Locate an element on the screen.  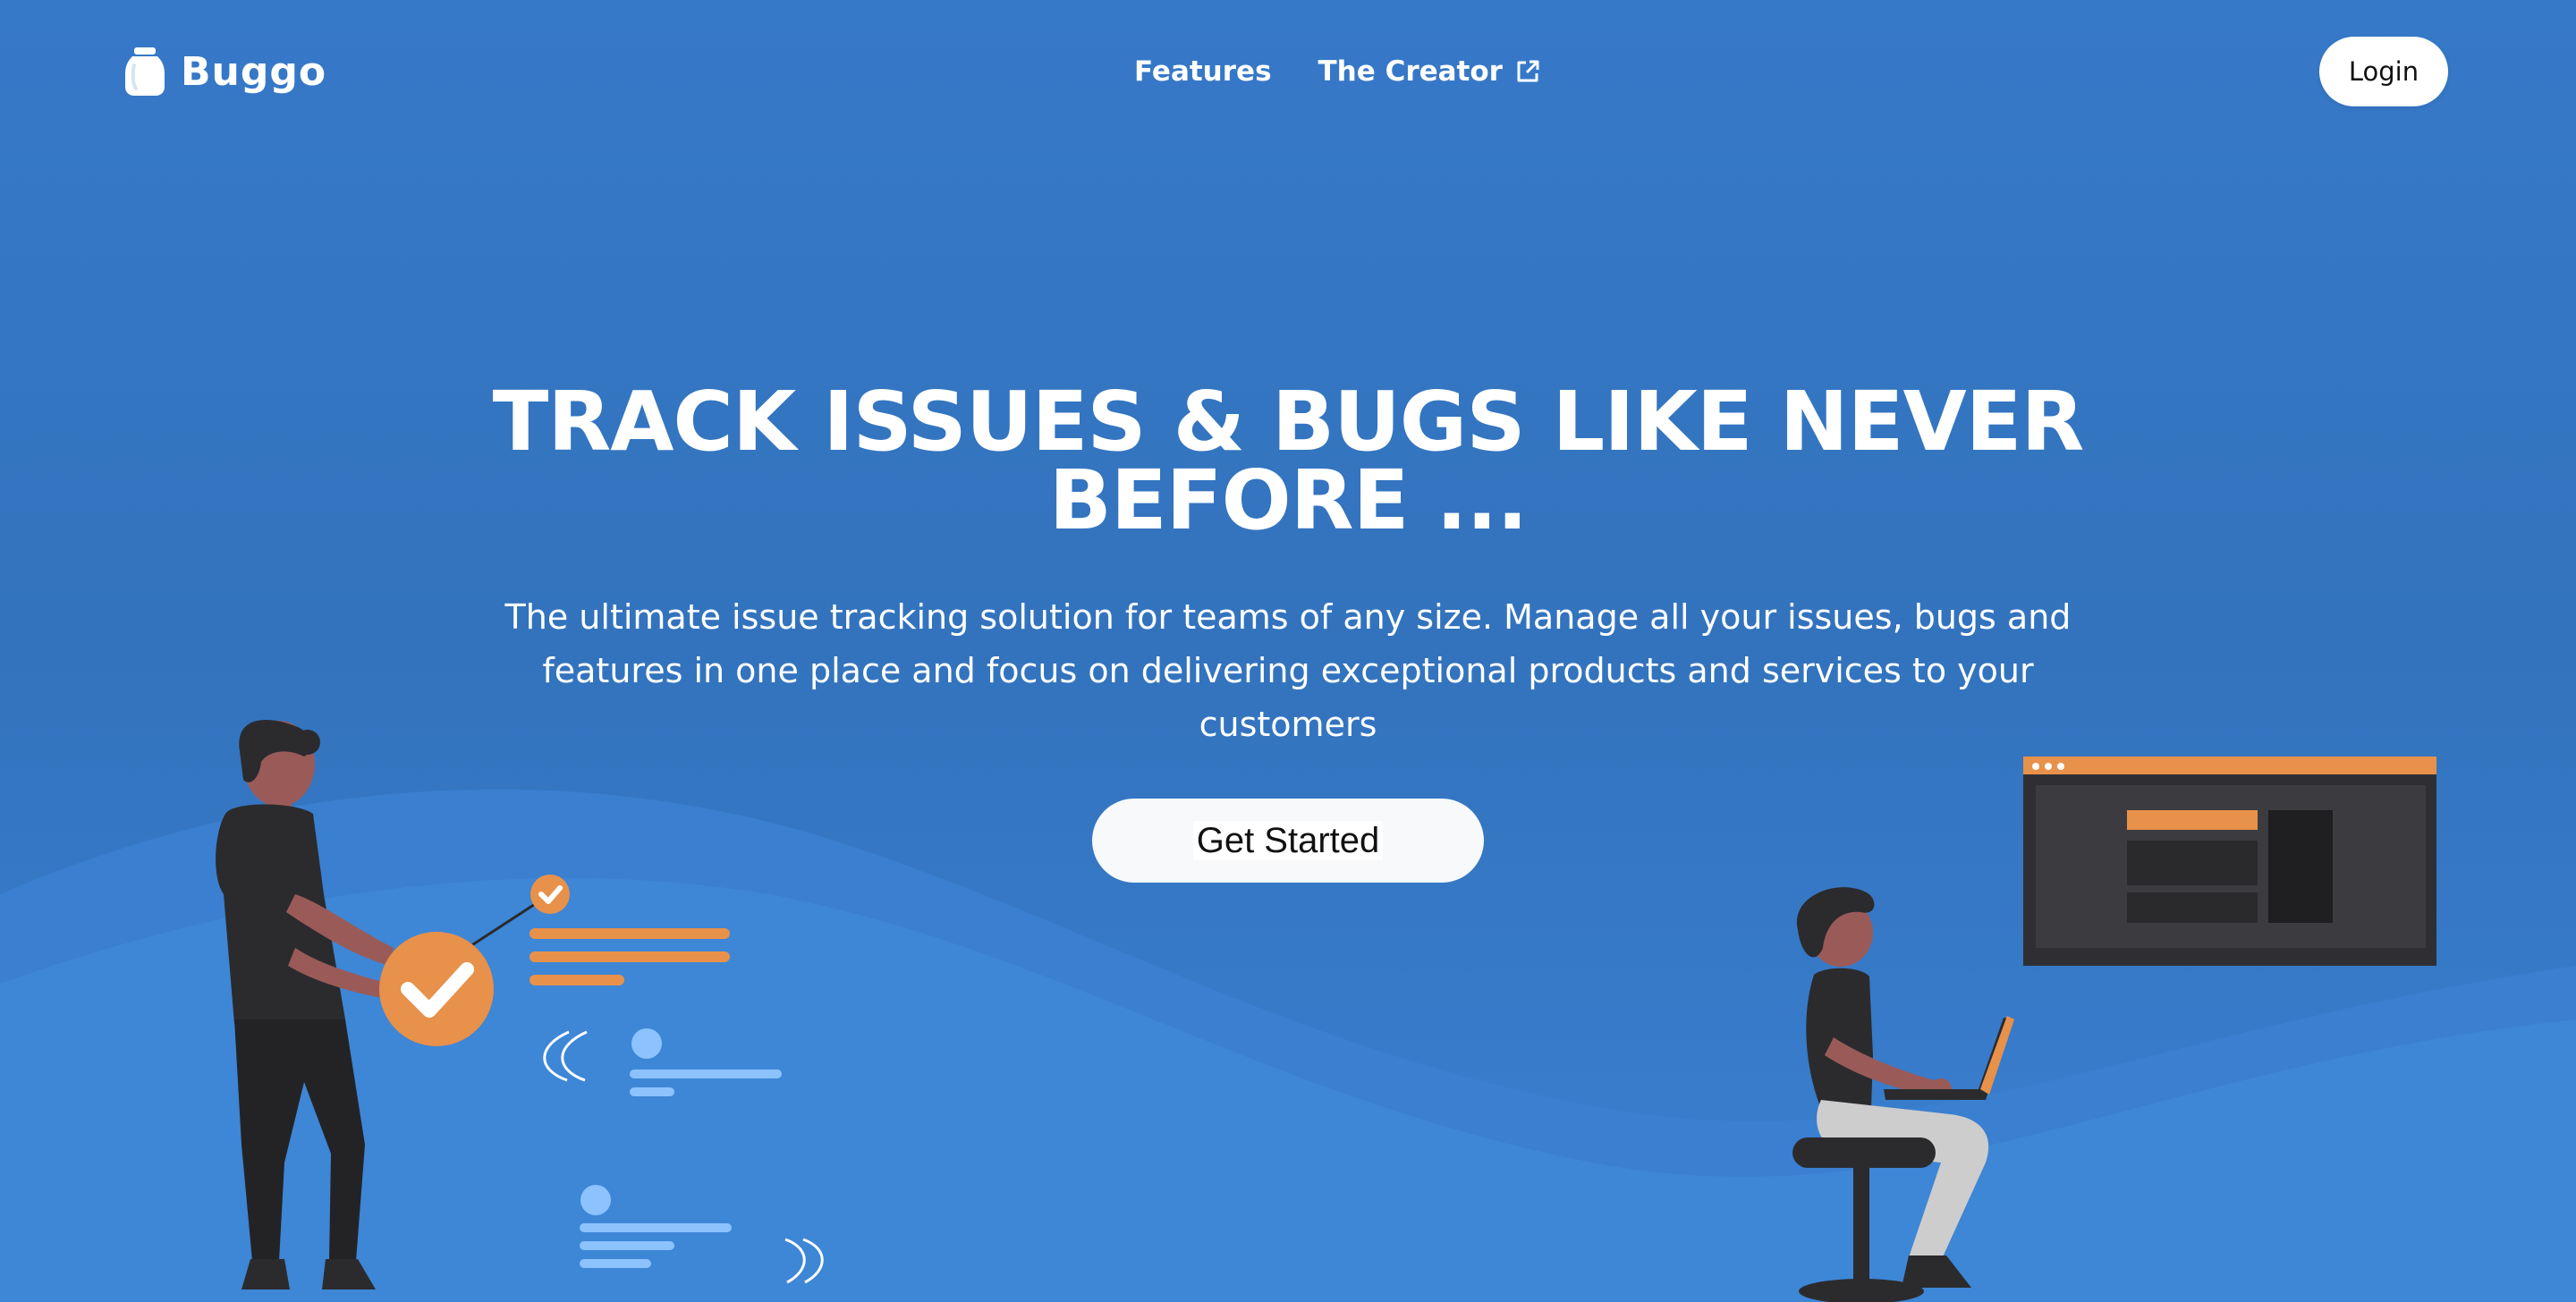
jar-icon is located at coordinates (145, 71).